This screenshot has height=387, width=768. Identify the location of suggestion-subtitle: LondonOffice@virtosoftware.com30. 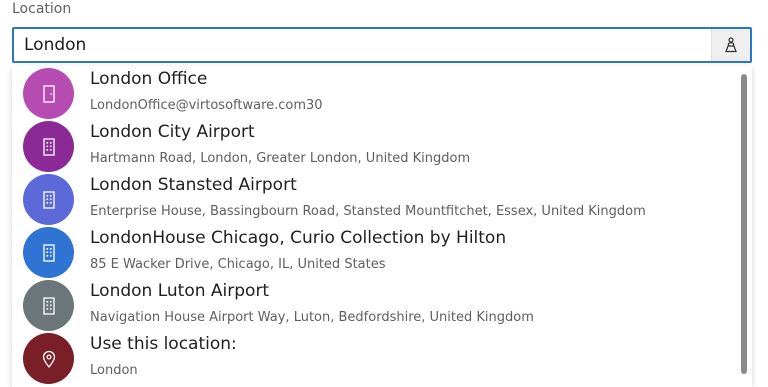
(206, 105).